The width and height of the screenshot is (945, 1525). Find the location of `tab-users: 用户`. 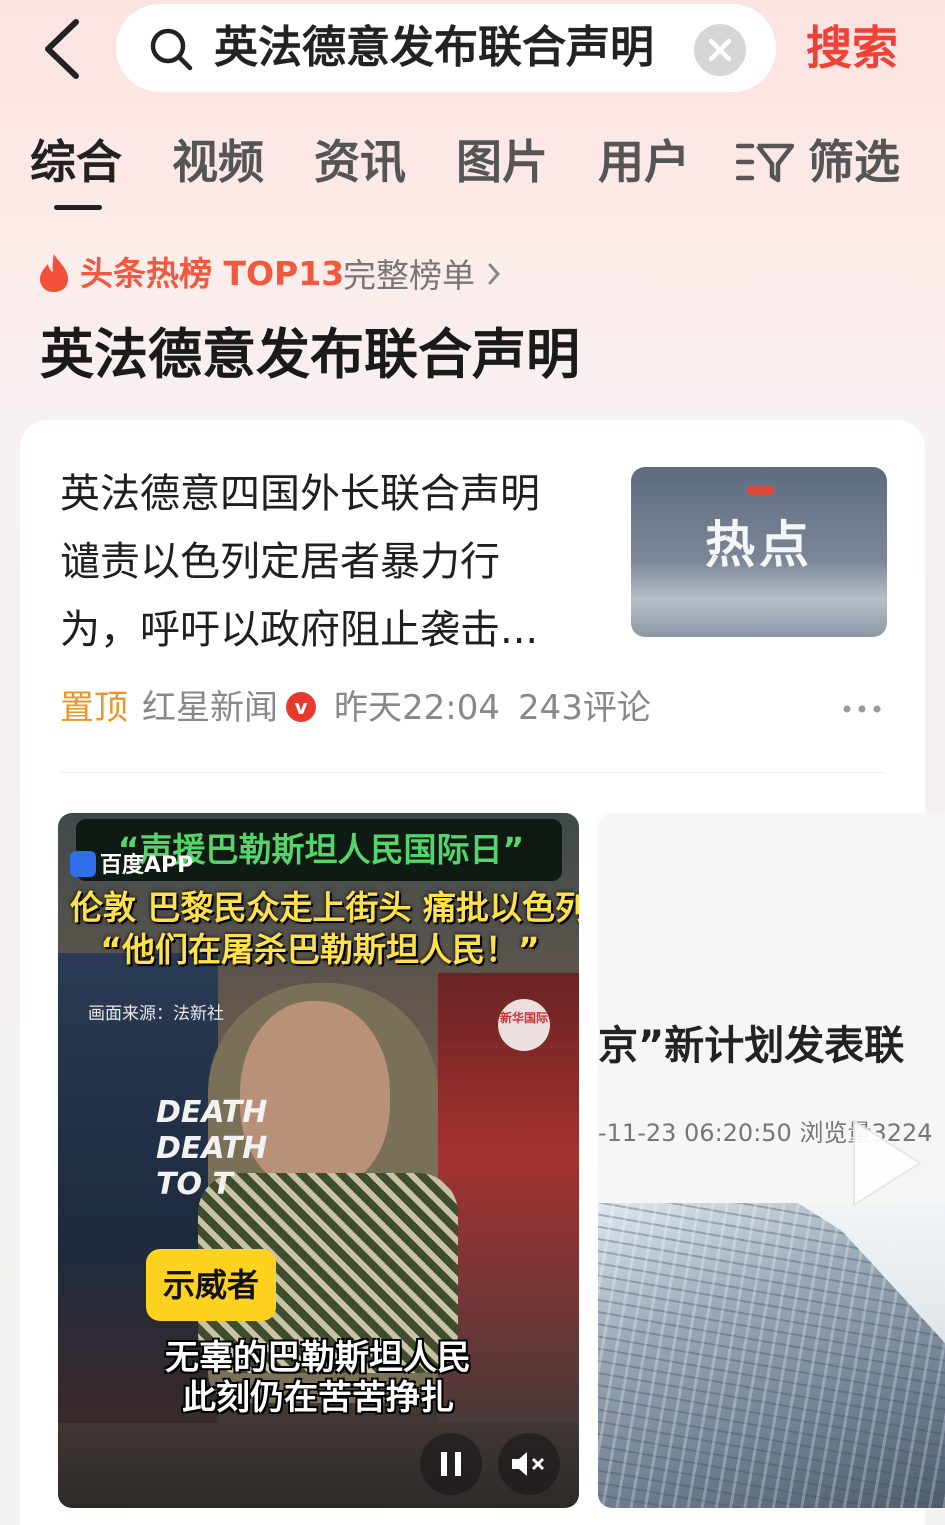

tab-users: 用户 is located at coordinates (644, 162).